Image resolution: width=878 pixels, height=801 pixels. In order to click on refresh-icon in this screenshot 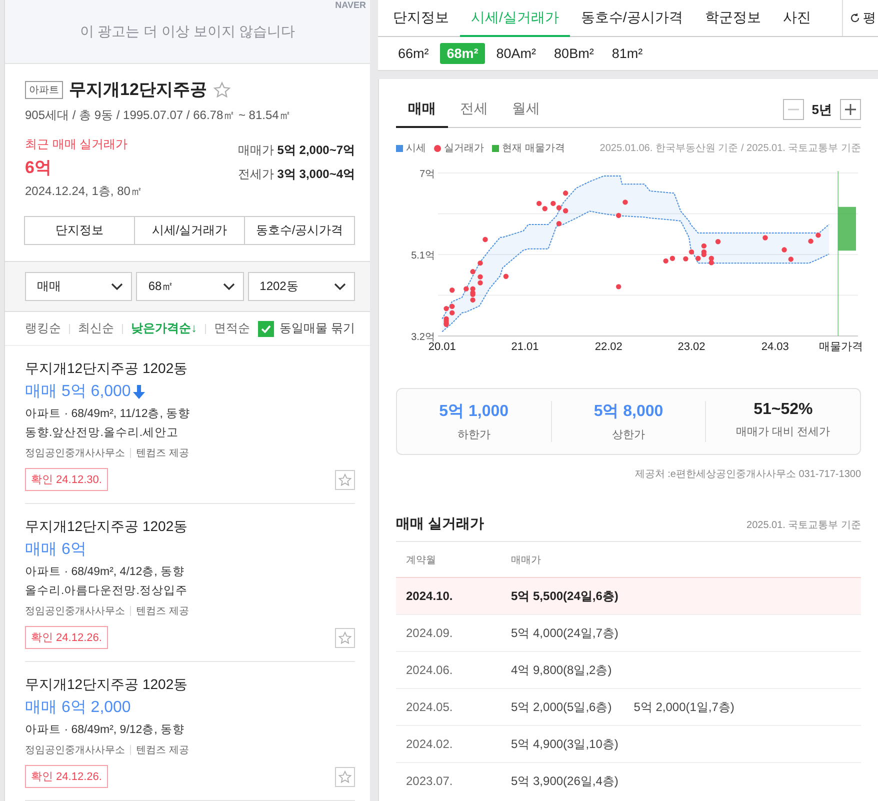, I will do `click(855, 18)`.